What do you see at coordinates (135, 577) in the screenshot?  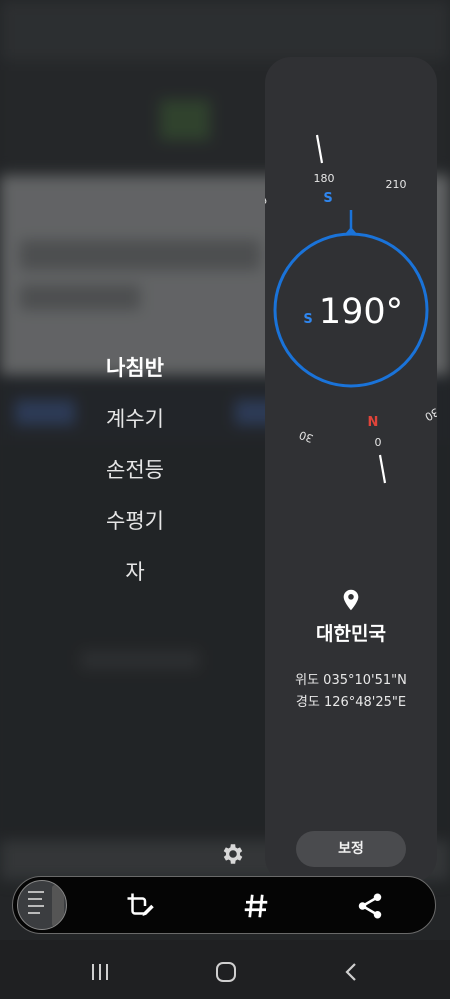 I see `menu-item-ruler: 자` at bounding box center [135, 577].